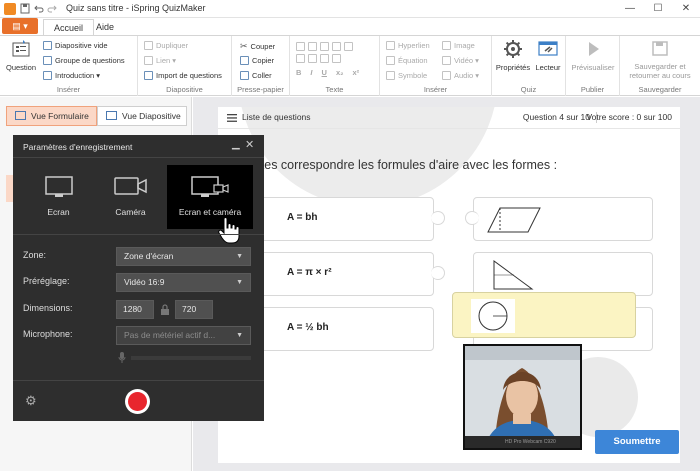 The height and width of the screenshot is (471, 700). What do you see at coordinates (630, 9) in the screenshot?
I see `minimize-button: —` at bounding box center [630, 9].